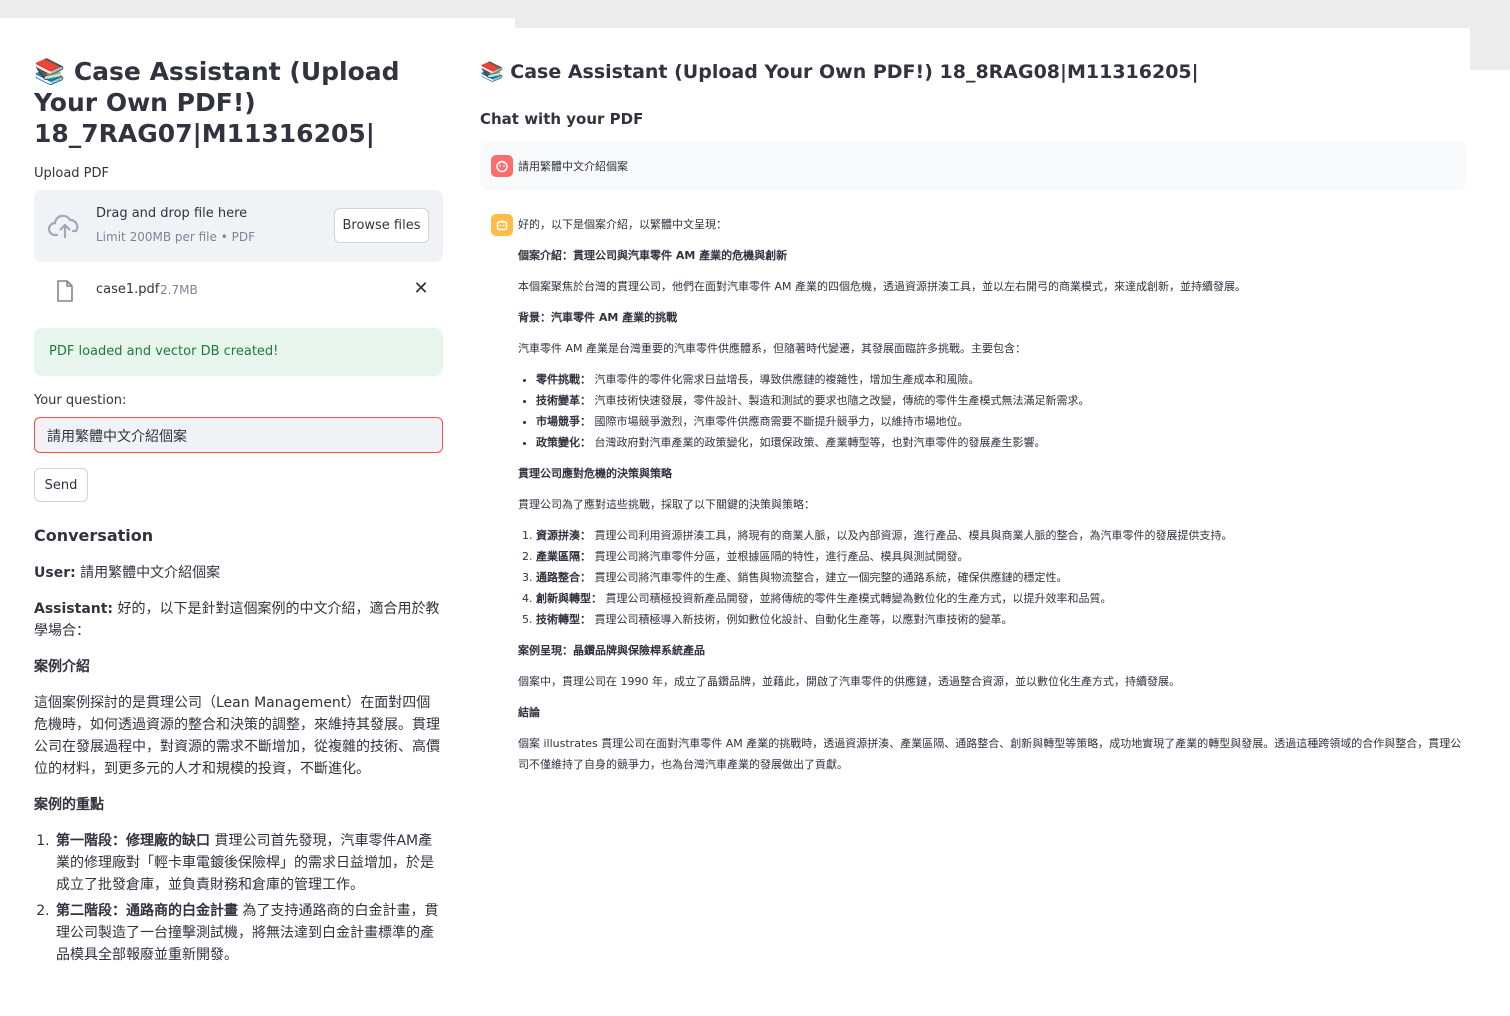 The height and width of the screenshot is (1016, 1510). What do you see at coordinates (133, 841) in the screenshot?
I see `item-bold: 第一階段：修理廠的缺口` at bounding box center [133, 841].